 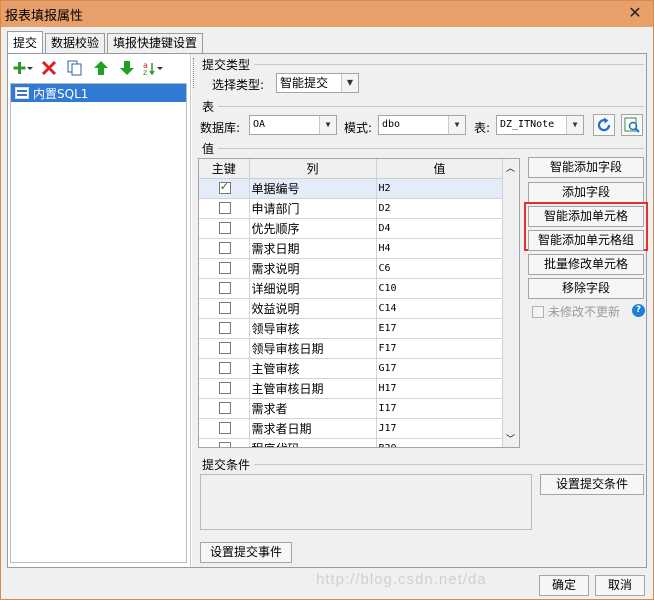 I want to click on primary-key-cell, so click(x=224, y=348).